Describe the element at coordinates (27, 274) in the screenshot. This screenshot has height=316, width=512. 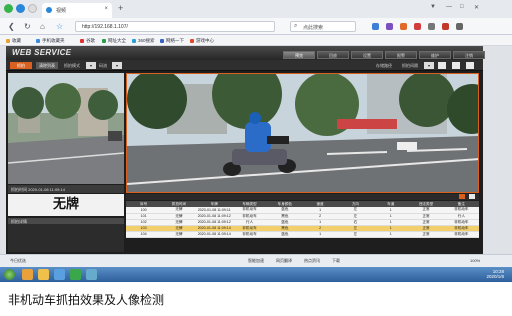
I see `ie-icon` at that location.